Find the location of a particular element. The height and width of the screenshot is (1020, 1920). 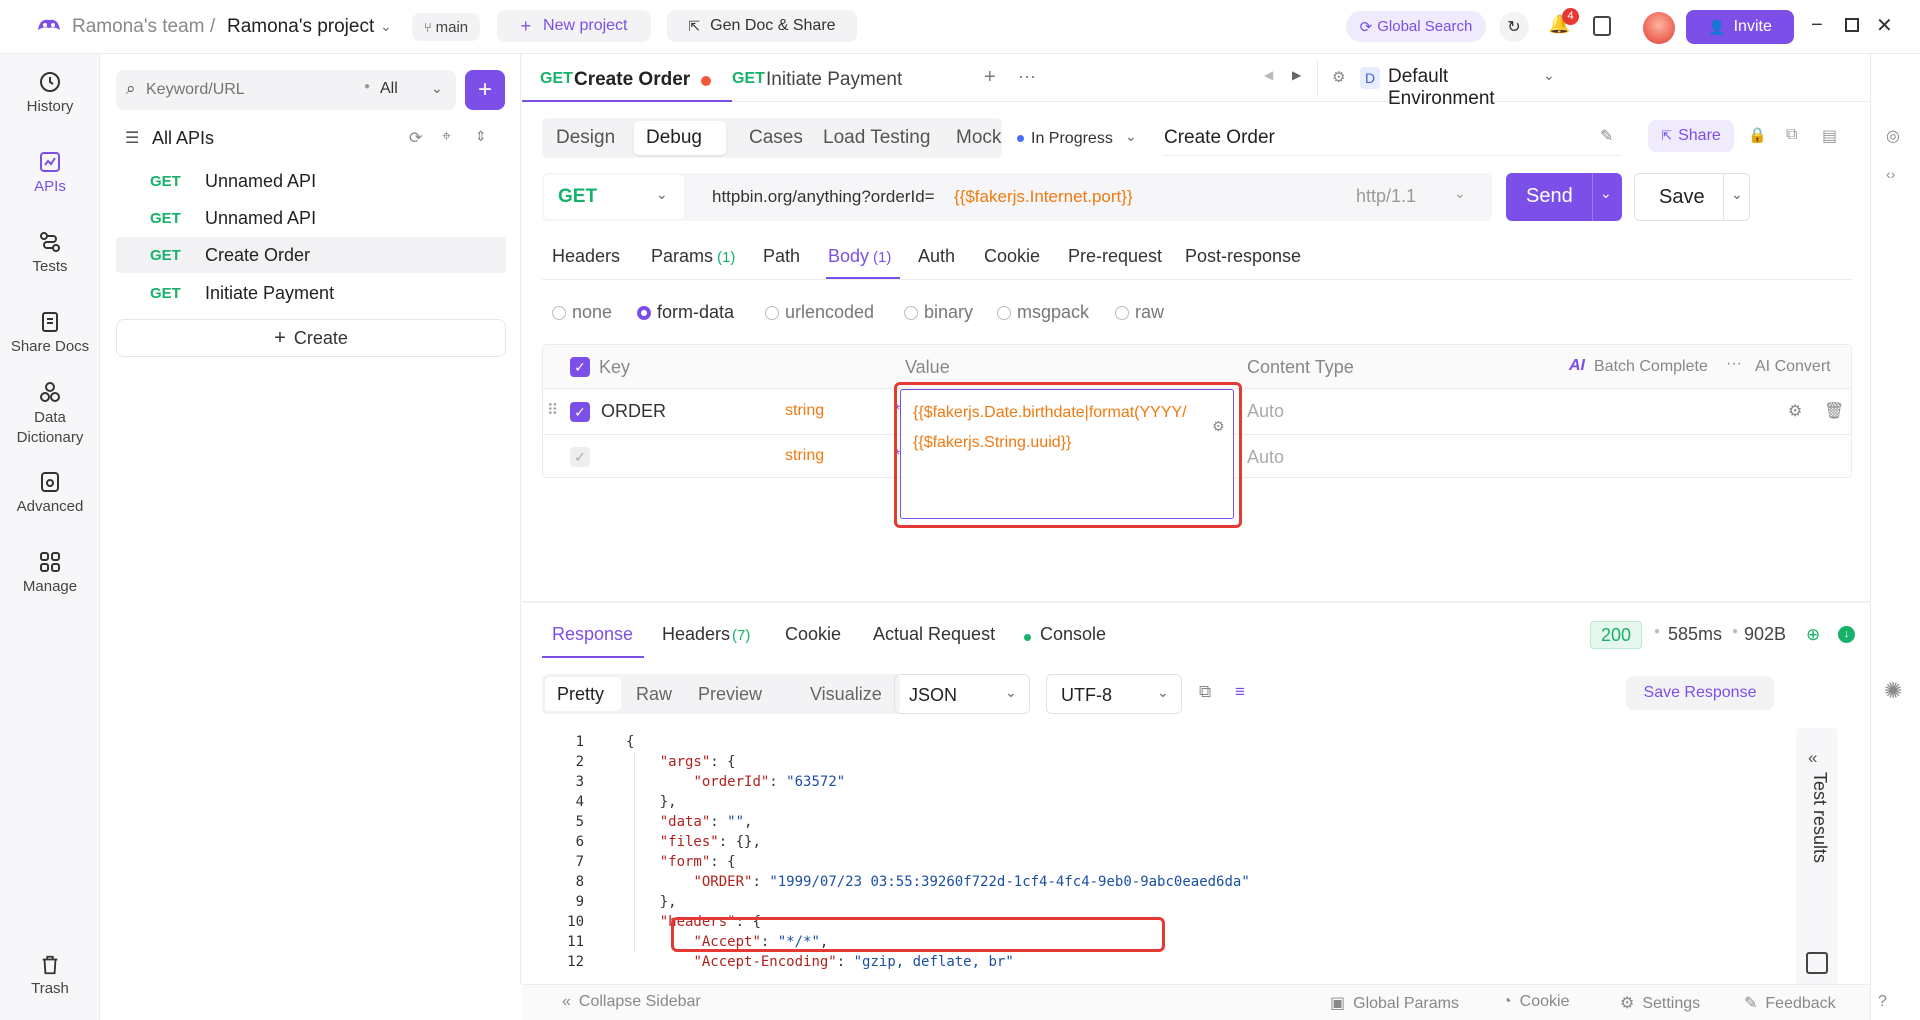

status-selector: In Progress ⌄ is located at coordinates (1081, 140).